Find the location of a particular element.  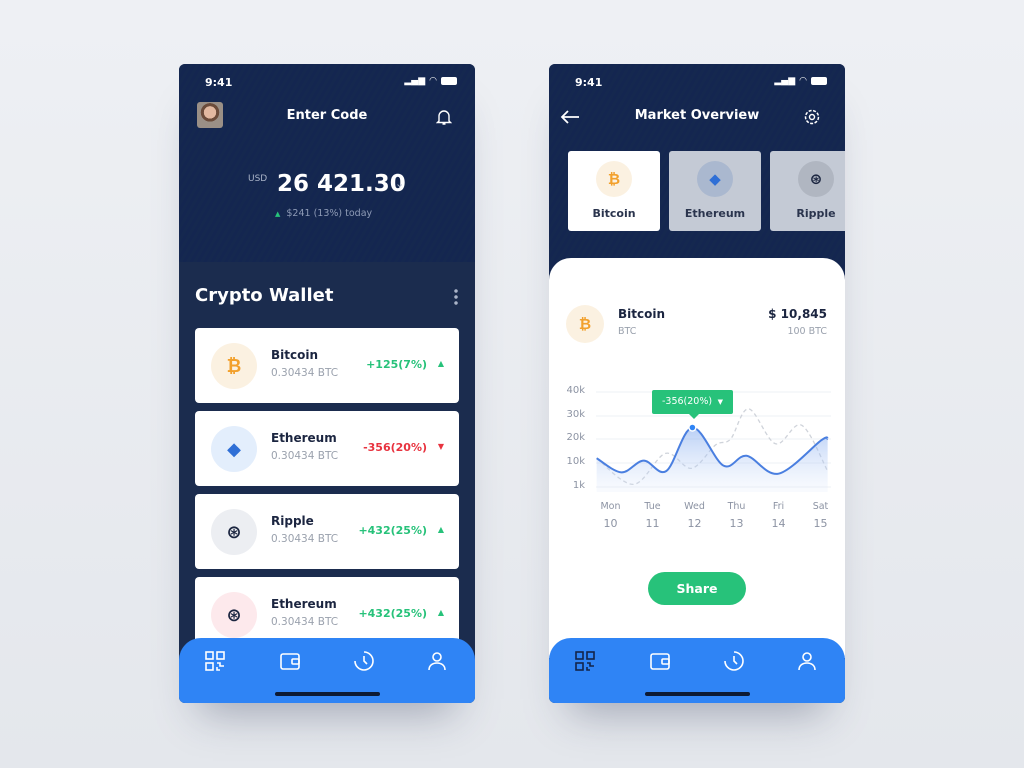

tab-bitcoin: ₿ Bitcoin is located at coordinates (614, 191).